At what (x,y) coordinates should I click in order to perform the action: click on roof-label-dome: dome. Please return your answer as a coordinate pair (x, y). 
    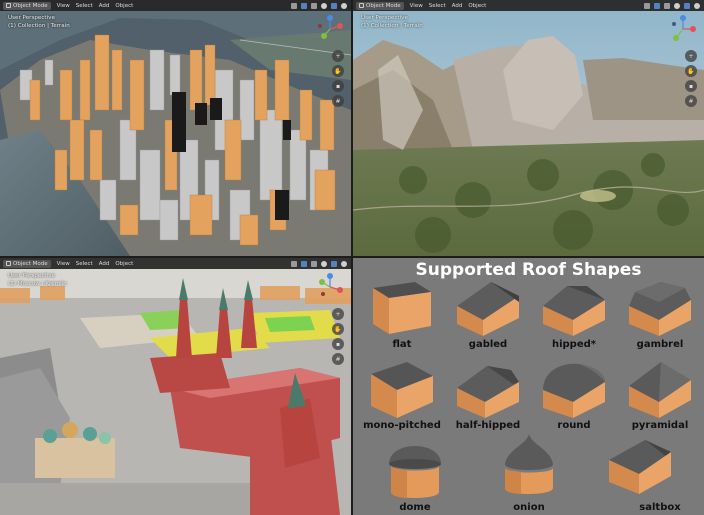
    Looking at the image, I should click on (415, 507).